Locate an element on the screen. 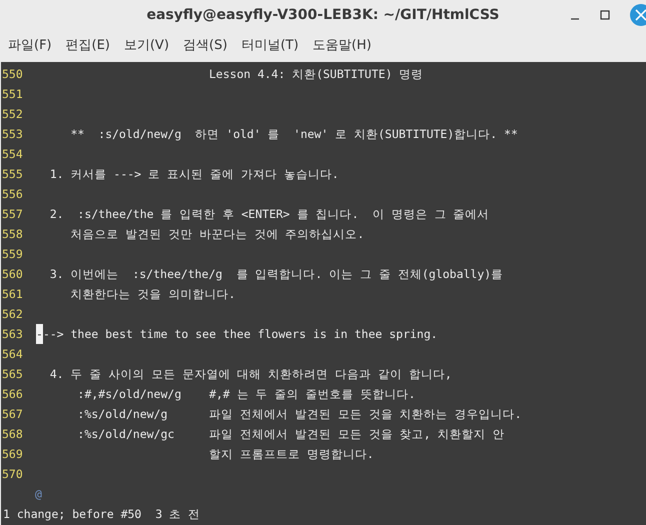 The width and height of the screenshot is (646, 525). line-number: 552 is located at coordinates (12, 114).